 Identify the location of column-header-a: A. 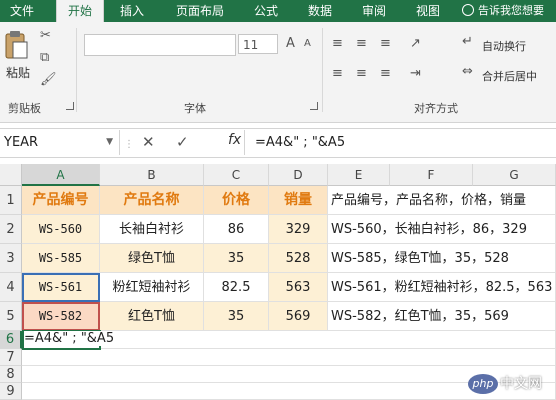
(61, 175).